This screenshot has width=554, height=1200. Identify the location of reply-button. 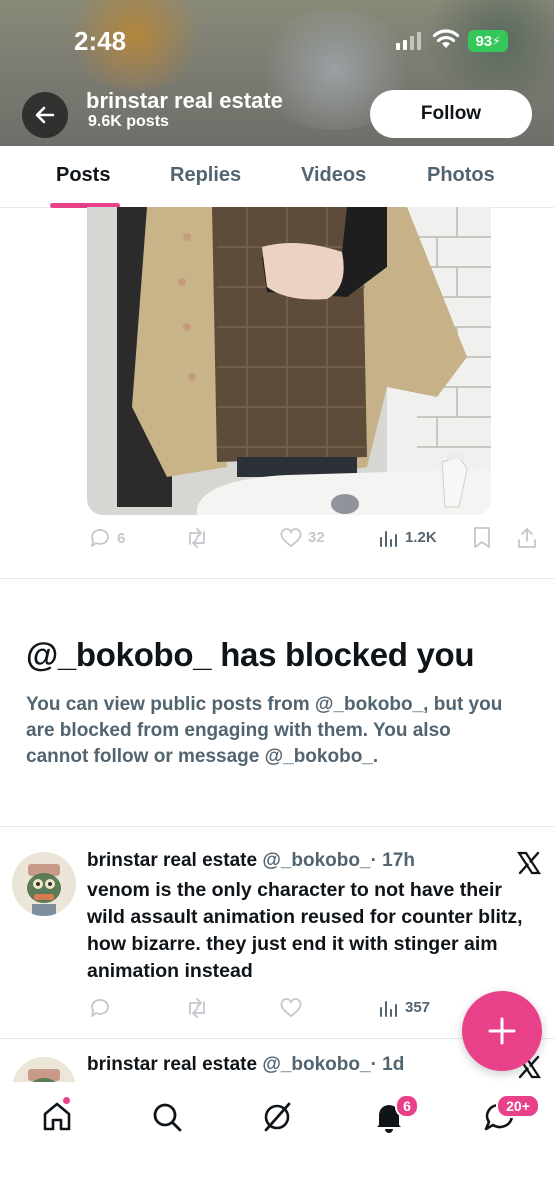
(100, 1008).